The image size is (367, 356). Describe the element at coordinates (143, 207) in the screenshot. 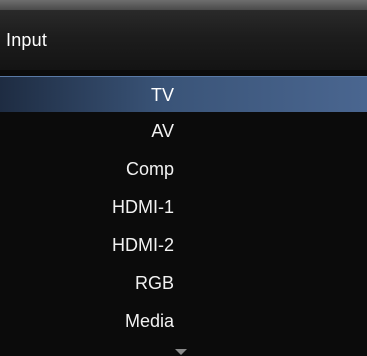

I see `input-option-label: HDMI-1` at that location.